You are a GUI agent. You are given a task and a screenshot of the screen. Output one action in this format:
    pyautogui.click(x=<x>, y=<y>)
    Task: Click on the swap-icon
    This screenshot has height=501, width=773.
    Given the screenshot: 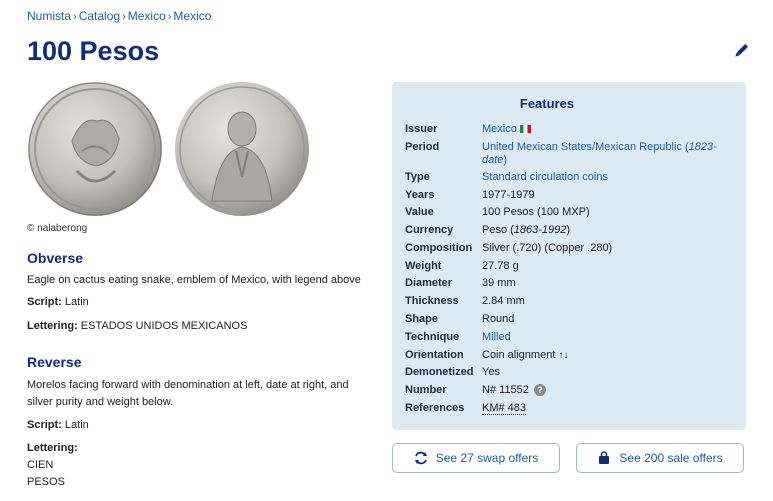 What is the action you would take?
    pyautogui.click(x=420, y=458)
    